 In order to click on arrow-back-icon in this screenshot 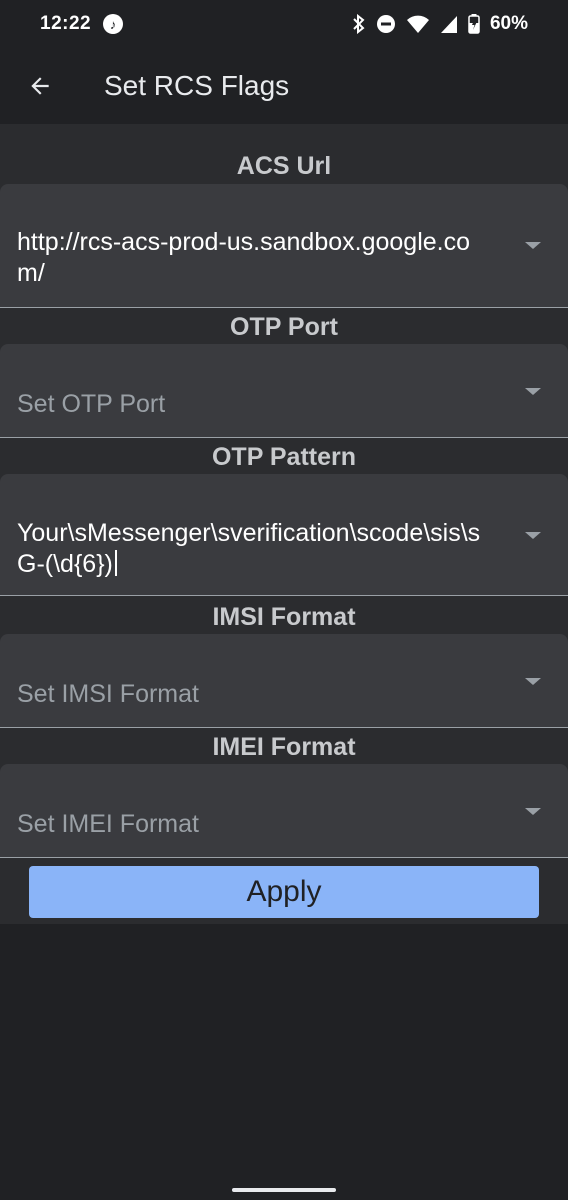, I will do `click(40, 86)`.